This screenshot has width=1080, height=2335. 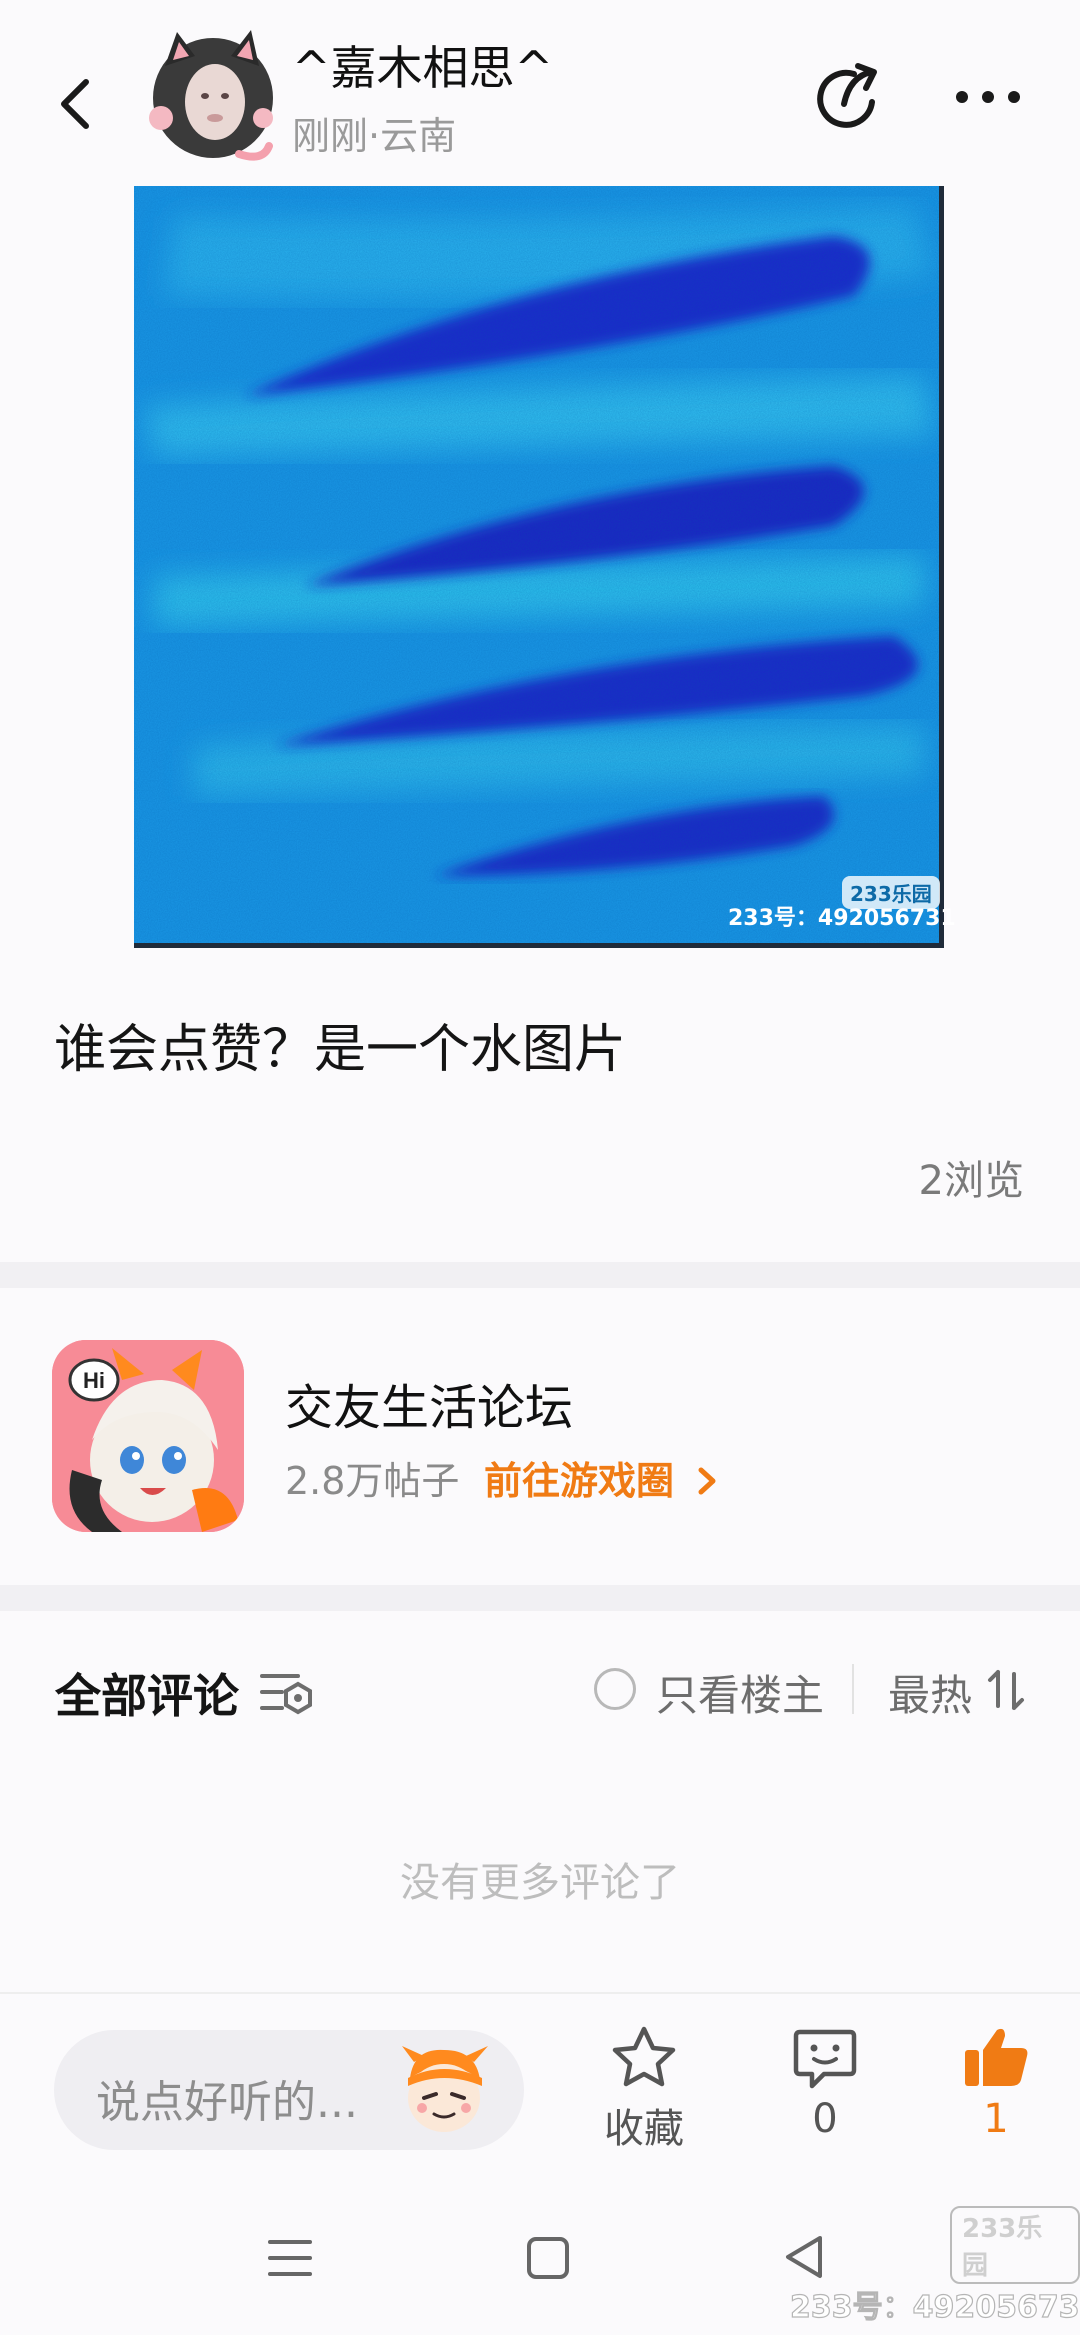 What do you see at coordinates (1015, 2245) in the screenshot?
I see `nav-watermark-logo: 233乐园` at bounding box center [1015, 2245].